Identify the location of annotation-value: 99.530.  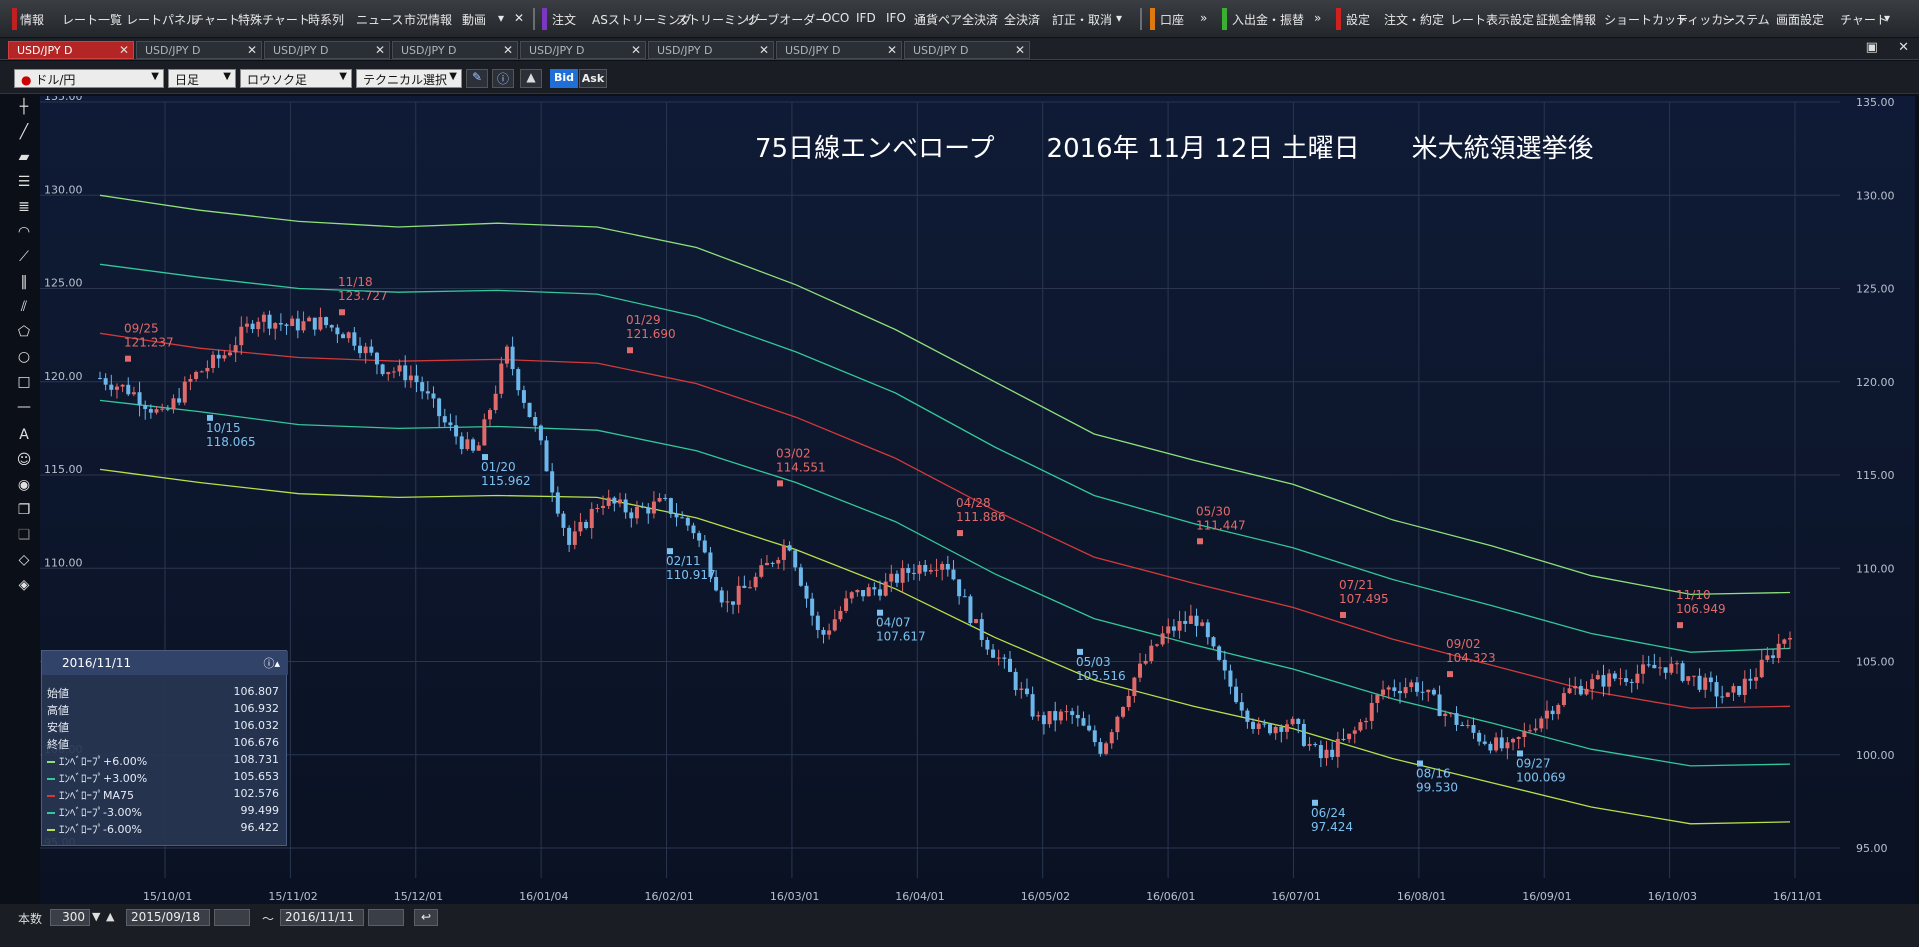
(1437, 788).